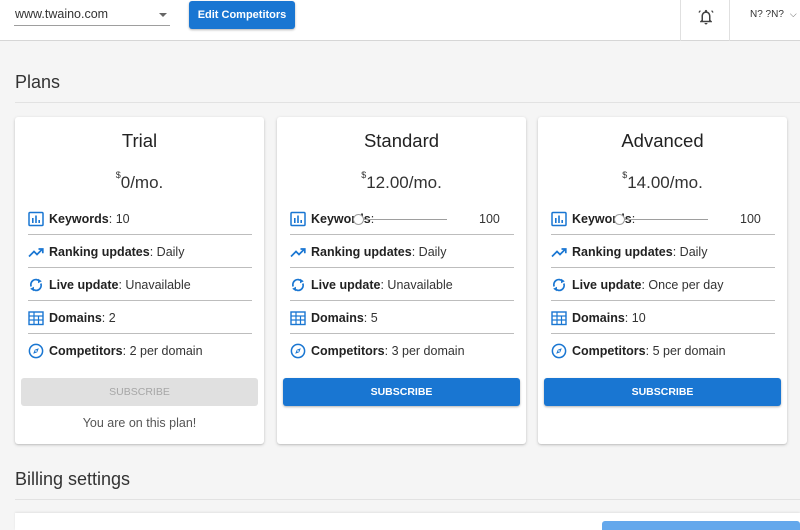  What do you see at coordinates (424, 351) in the screenshot?
I see `feature-value: : 3 per domain` at bounding box center [424, 351].